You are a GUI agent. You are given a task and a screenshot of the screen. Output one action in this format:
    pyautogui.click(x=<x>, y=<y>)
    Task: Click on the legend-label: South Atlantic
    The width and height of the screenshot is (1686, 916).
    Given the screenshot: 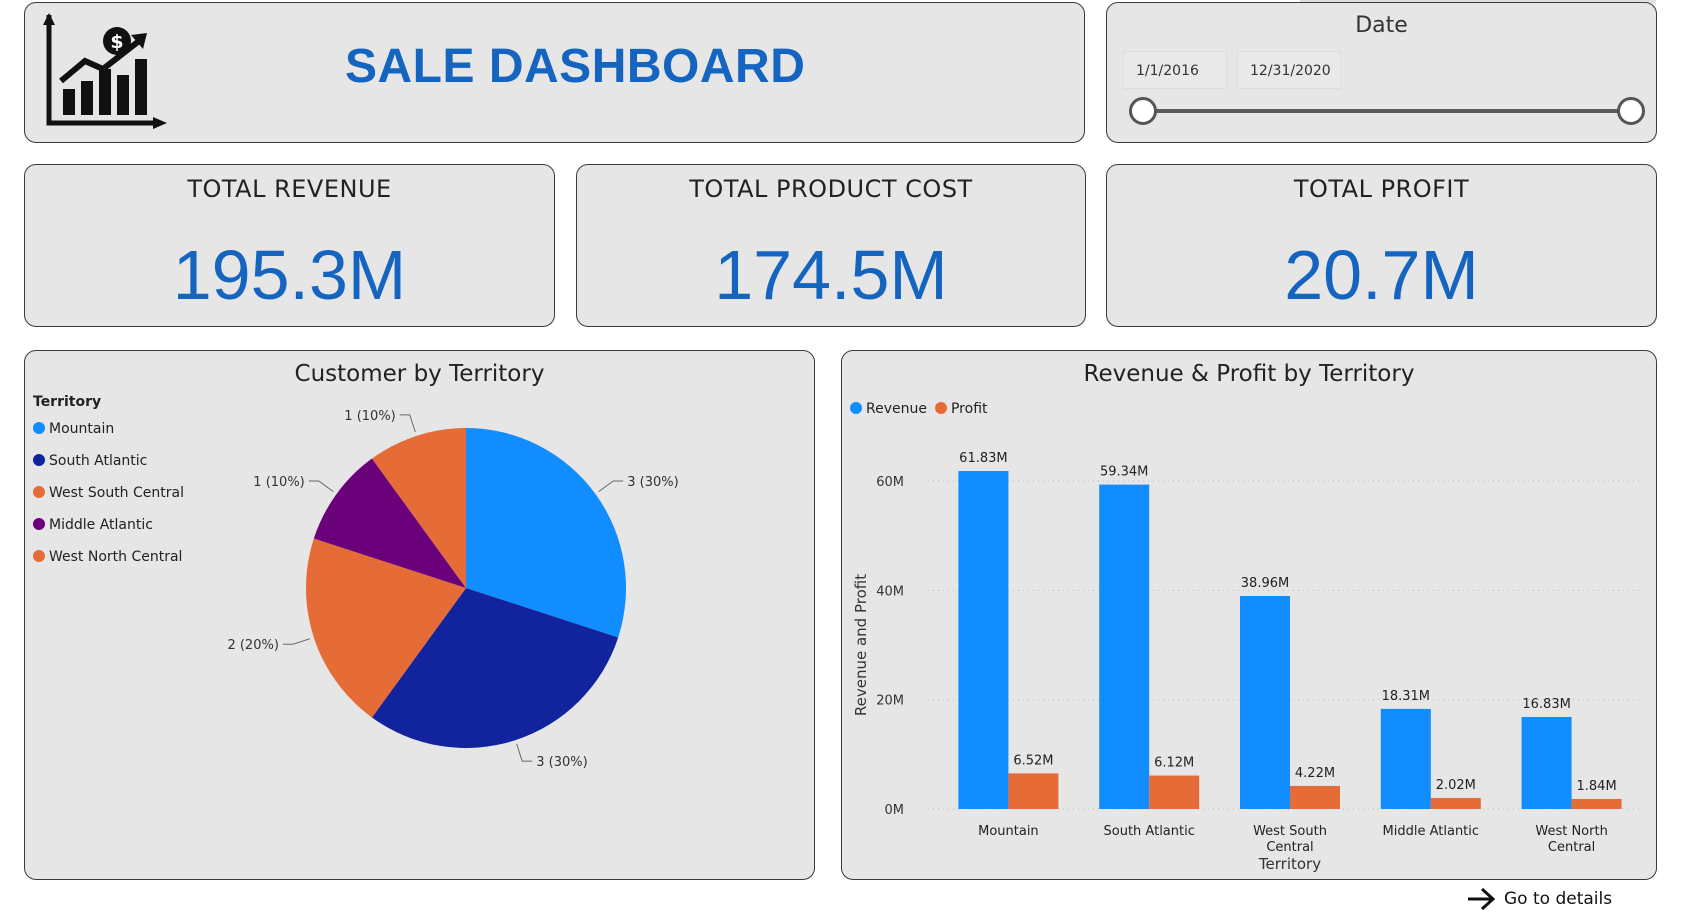 What is the action you would take?
    pyautogui.click(x=98, y=461)
    